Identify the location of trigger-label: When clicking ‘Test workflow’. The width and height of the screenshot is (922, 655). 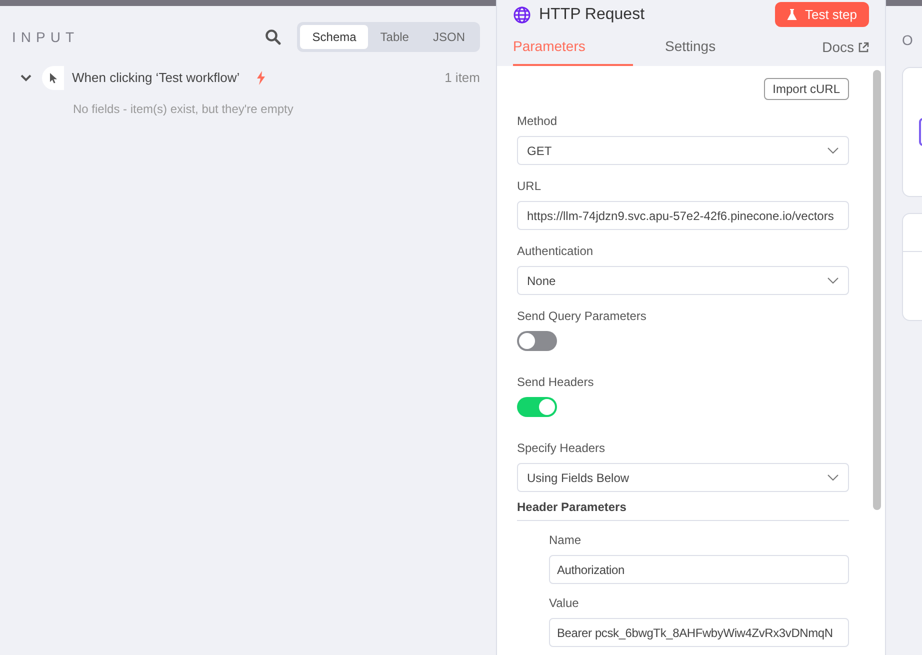
(156, 78).